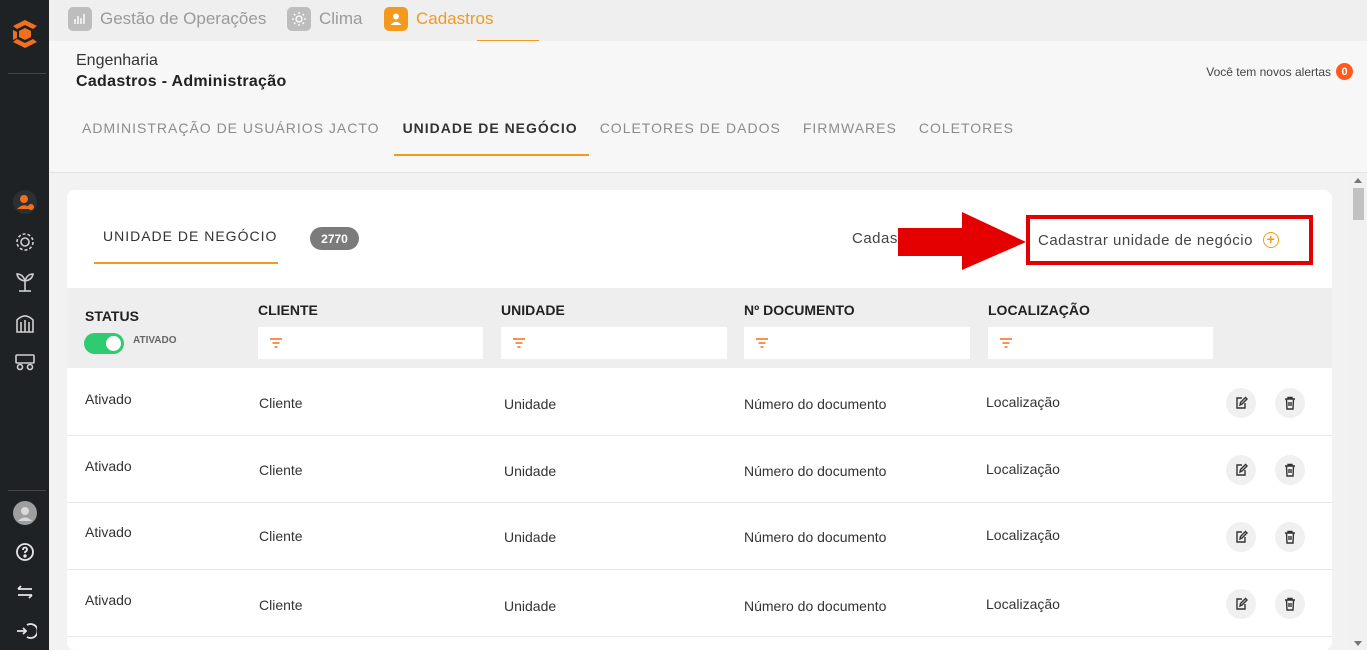 The image size is (1367, 650). What do you see at coordinates (1268, 71) in the screenshot?
I see `alerts-text: Você tem novos alertas` at bounding box center [1268, 71].